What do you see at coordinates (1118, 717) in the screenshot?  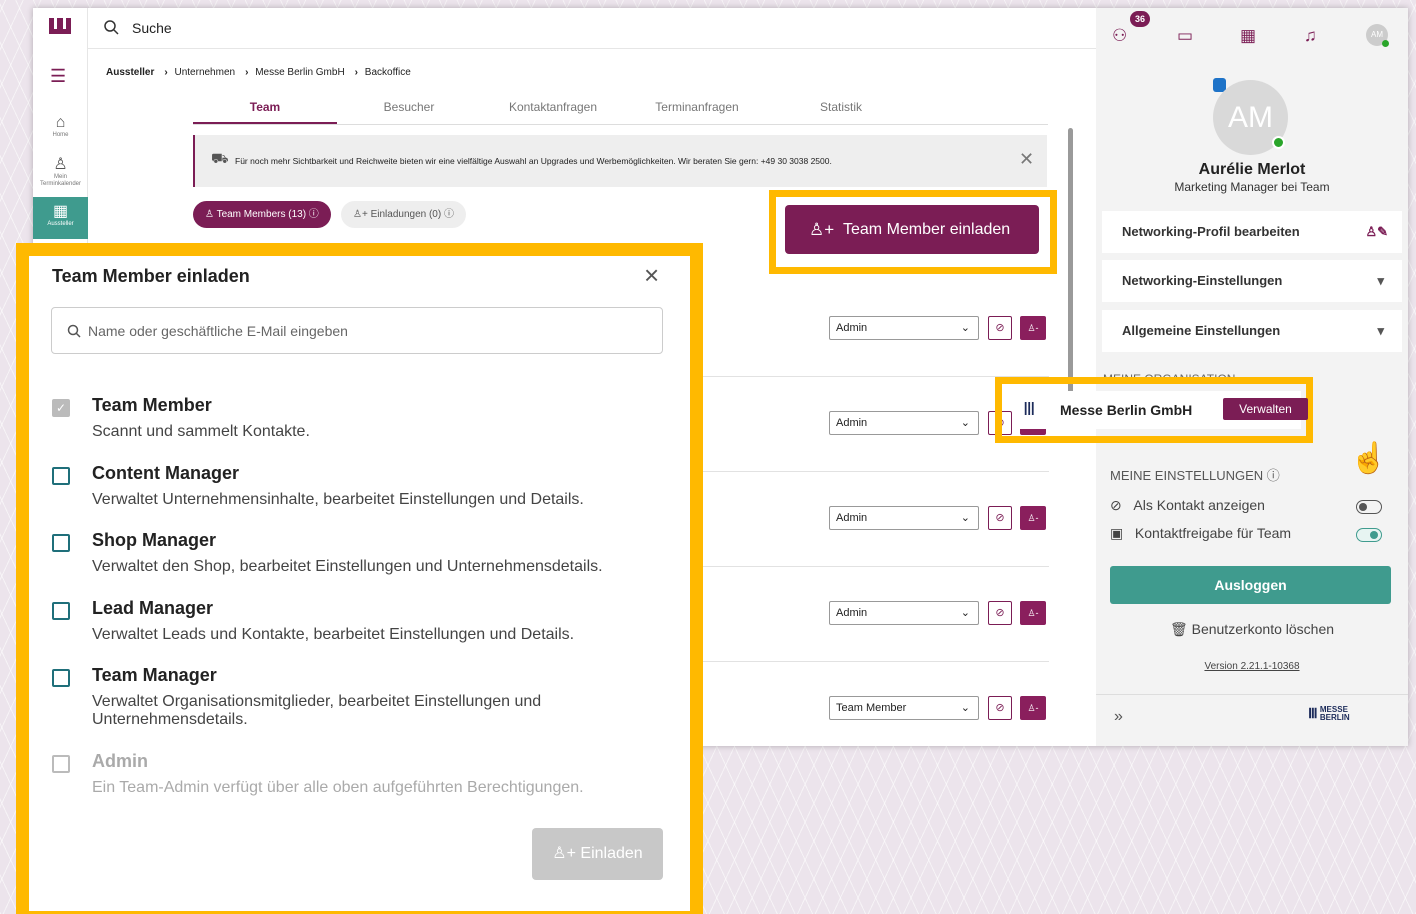 I see `collapse-icon: »` at bounding box center [1118, 717].